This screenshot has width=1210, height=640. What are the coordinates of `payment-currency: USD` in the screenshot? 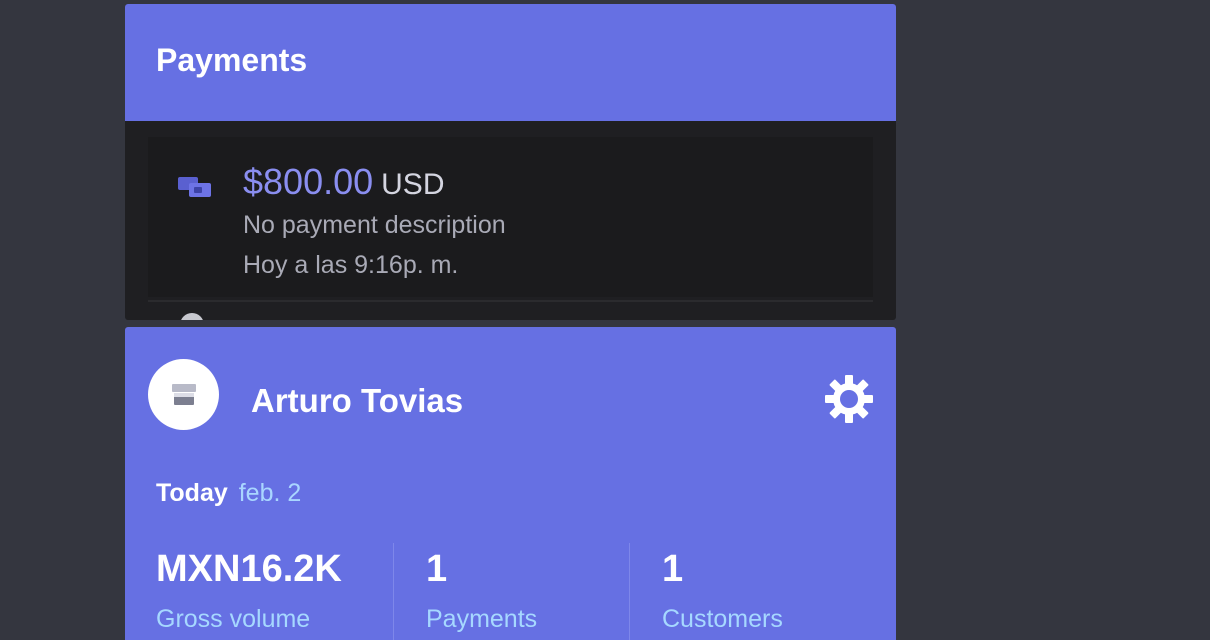 It's located at (413, 184).